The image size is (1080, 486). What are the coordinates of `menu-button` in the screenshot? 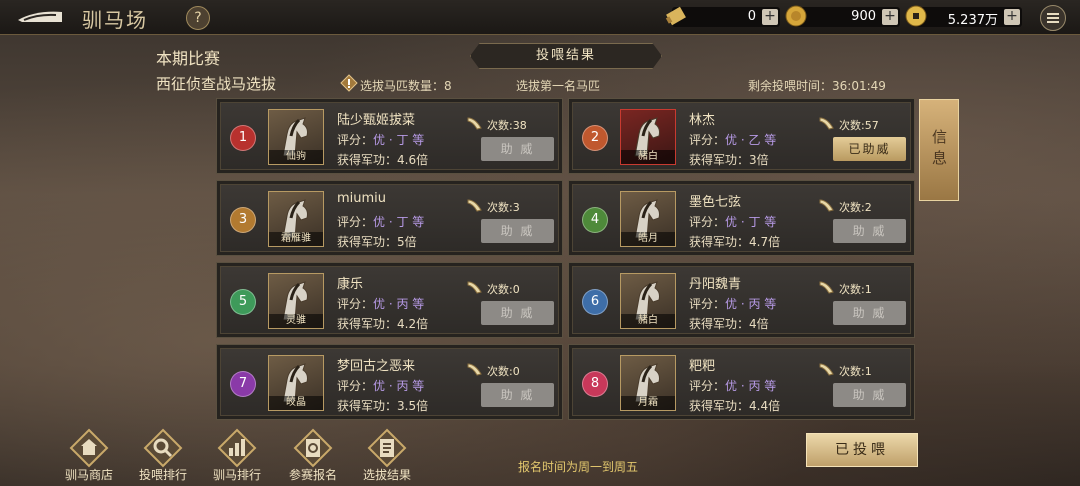 It's located at (1053, 18).